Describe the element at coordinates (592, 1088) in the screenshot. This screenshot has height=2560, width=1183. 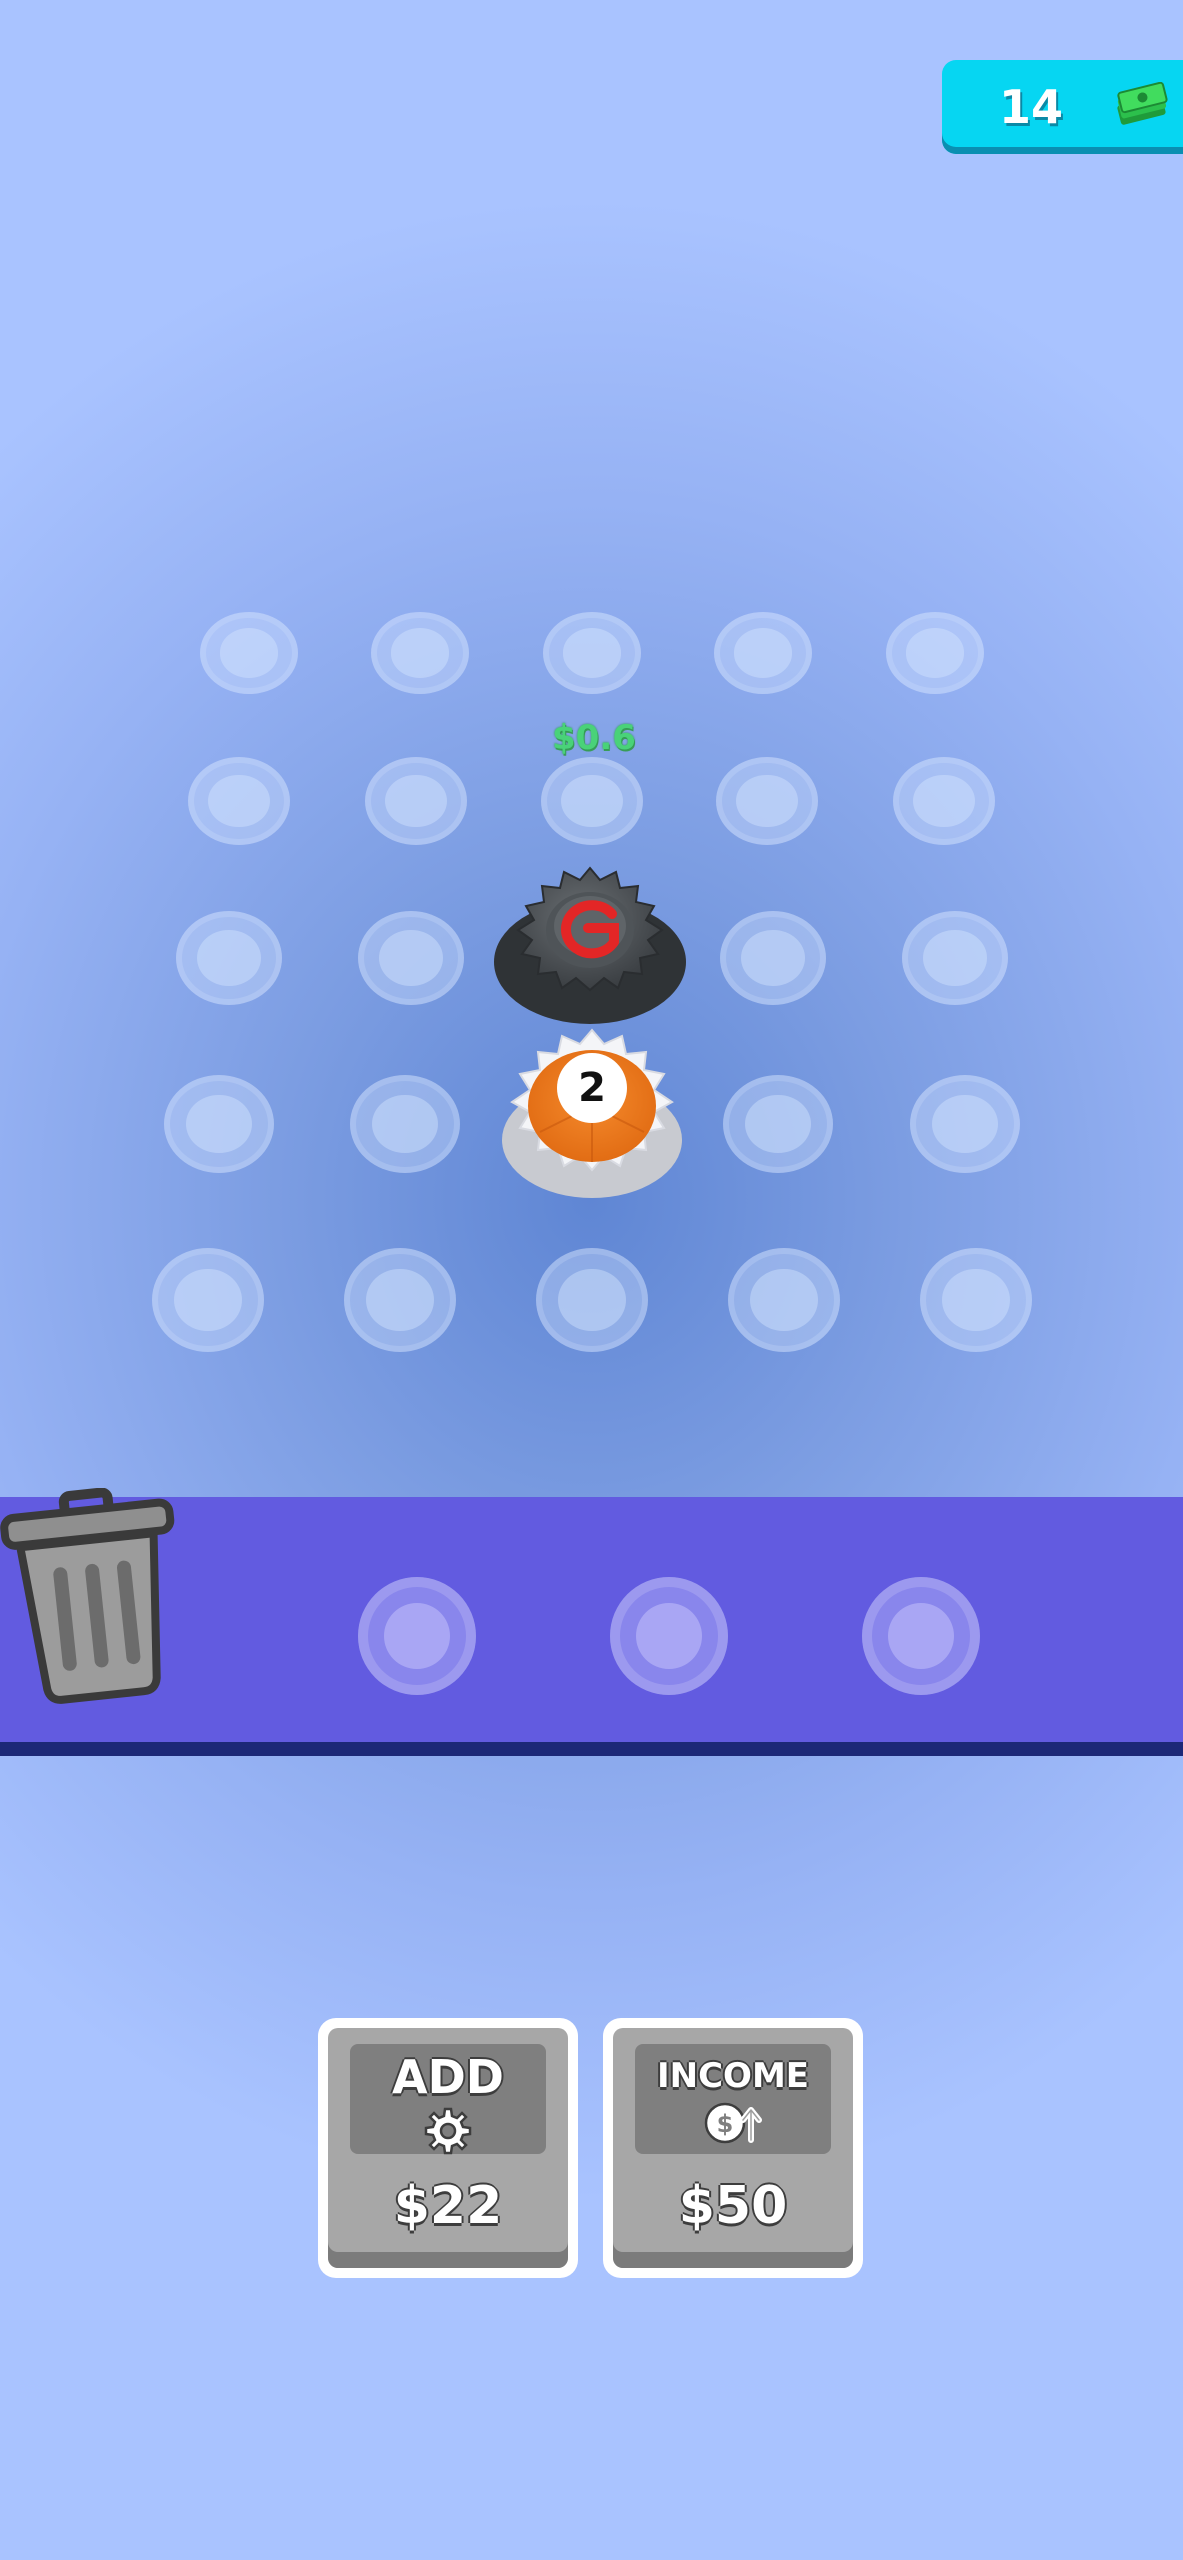
I see `gear-level-badge: 2` at that location.